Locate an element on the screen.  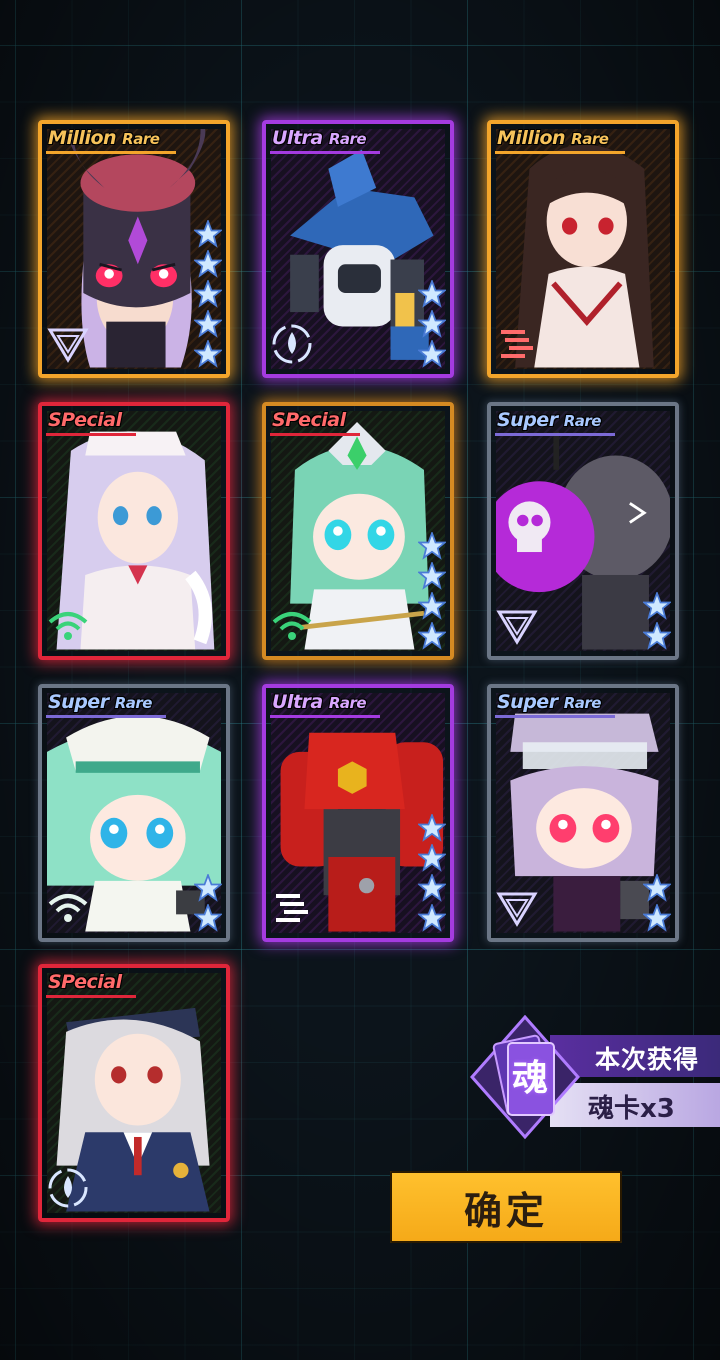
card-special-2: SPecial is located at coordinates (358, 531).